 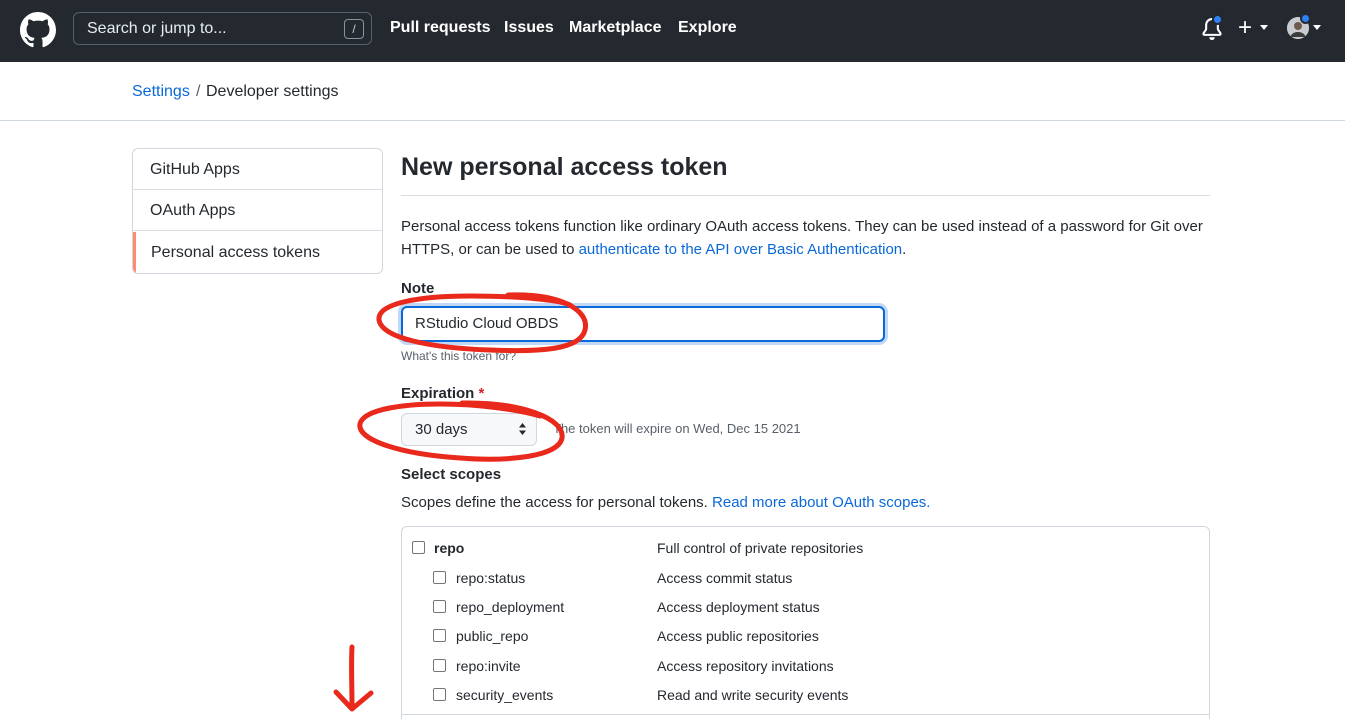 What do you see at coordinates (1217, 19) in the screenshot?
I see `notification-dot` at bounding box center [1217, 19].